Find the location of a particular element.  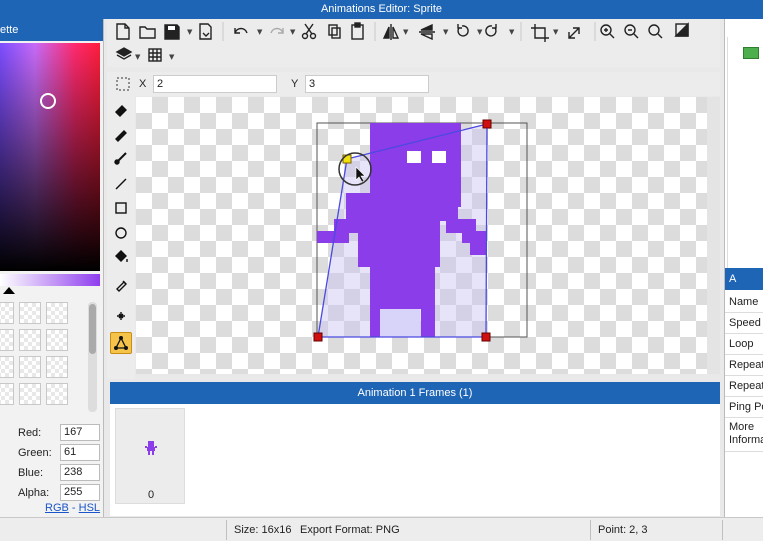

contrast-icon is located at coordinates (681, 29).